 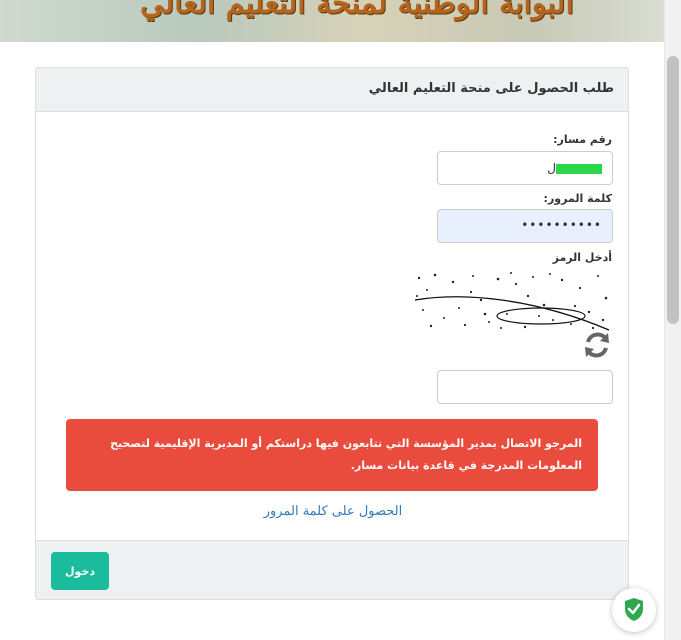 I want to click on vertical-scrollbar, so click(x=672, y=320).